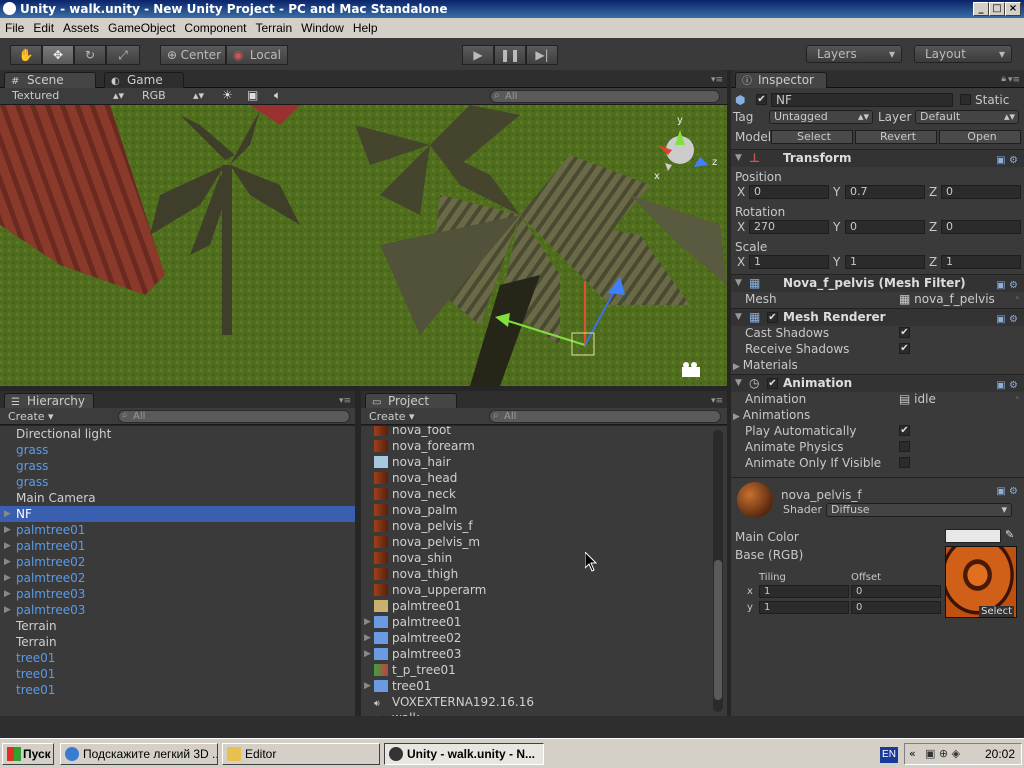 The width and height of the screenshot is (1024, 768). What do you see at coordinates (177, 434) in the screenshot?
I see `hierarchy-item: Directional light` at bounding box center [177, 434].